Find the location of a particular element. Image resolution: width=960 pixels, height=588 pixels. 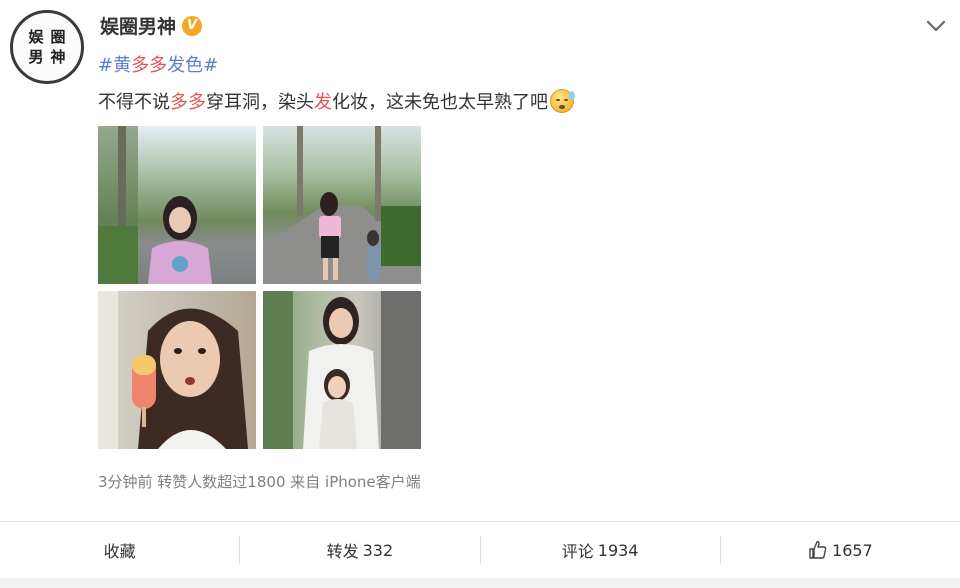

comment-button: 评论 1934 is located at coordinates (600, 550).